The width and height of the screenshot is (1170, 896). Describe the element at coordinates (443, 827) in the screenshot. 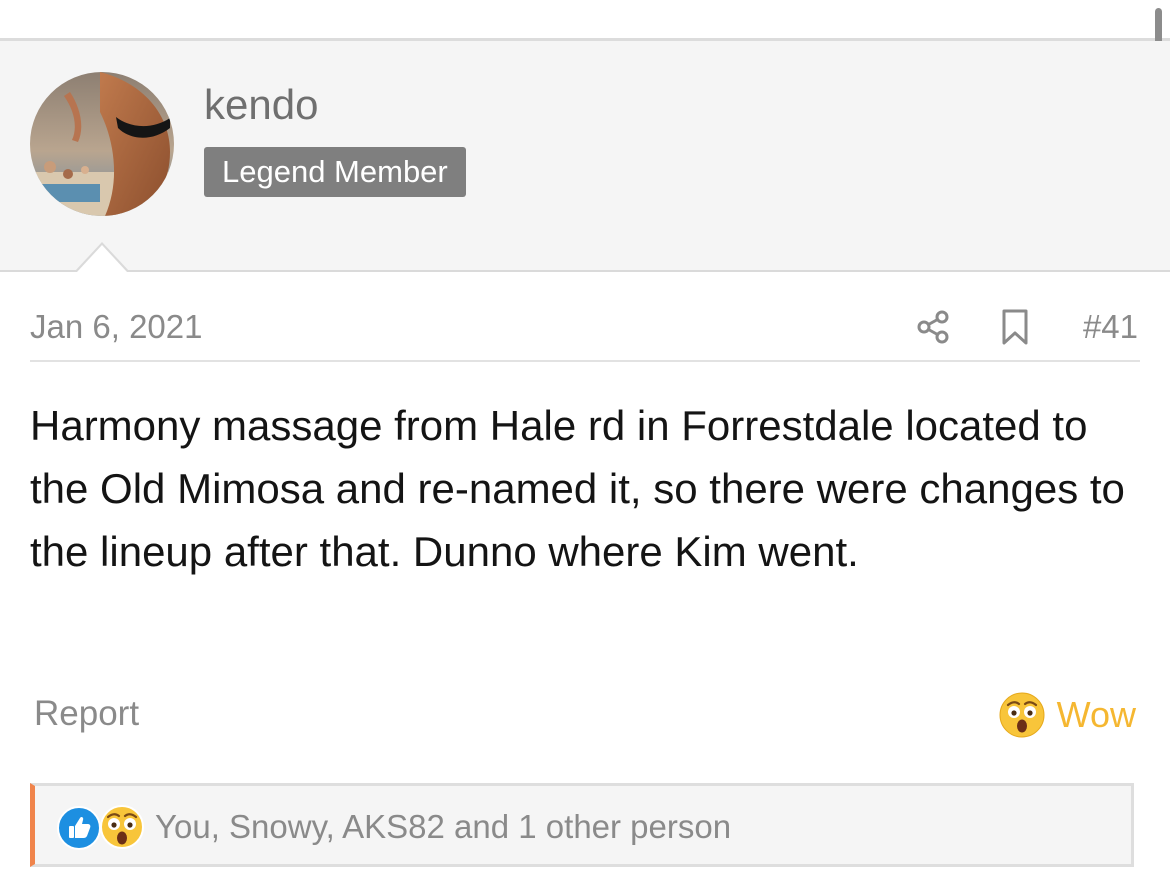

I see `reaction-summary-text: You, Snowy, AKS82 and 1 other person` at that location.